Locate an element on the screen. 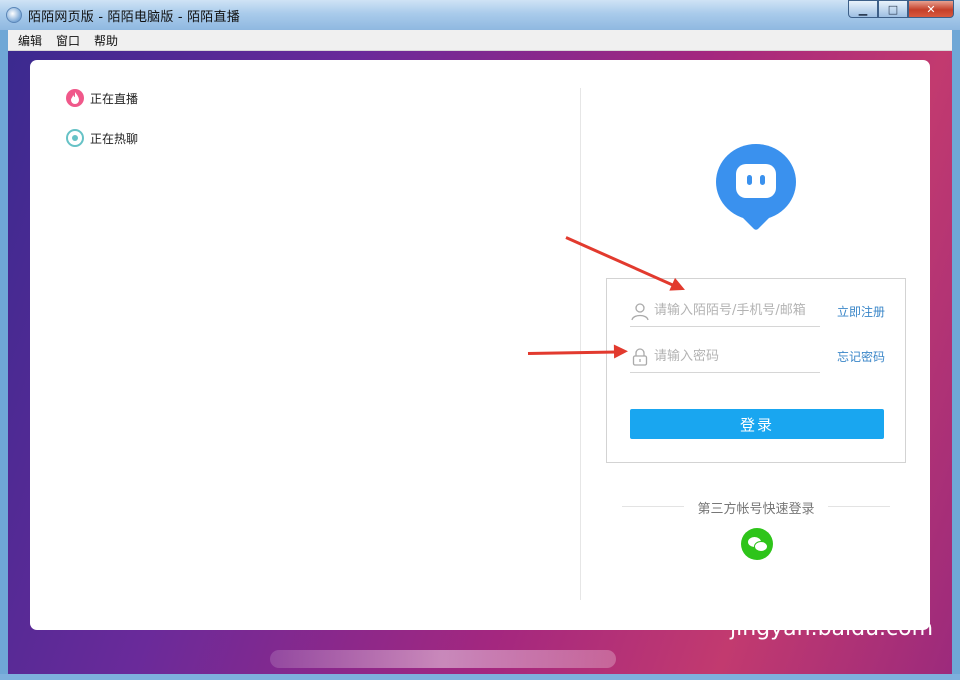 Image resolution: width=960 pixels, height=680 pixels. sidebar-item-label: 正在热聊 is located at coordinates (114, 138).